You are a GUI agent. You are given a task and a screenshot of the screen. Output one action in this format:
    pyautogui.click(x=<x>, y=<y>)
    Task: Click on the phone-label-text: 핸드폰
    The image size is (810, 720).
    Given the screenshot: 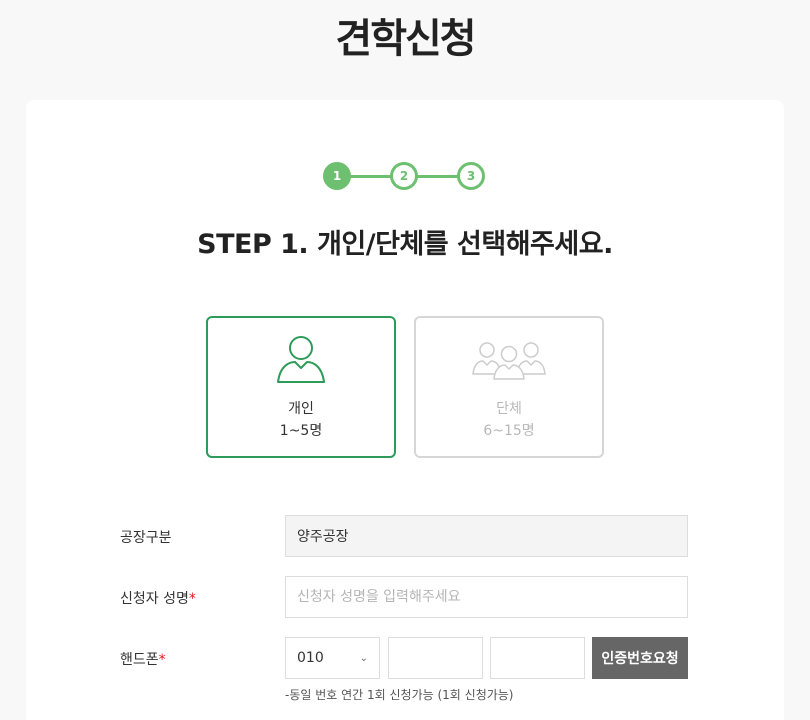 What is the action you would take?
    pyautogui.click(x=139, y=660)
    